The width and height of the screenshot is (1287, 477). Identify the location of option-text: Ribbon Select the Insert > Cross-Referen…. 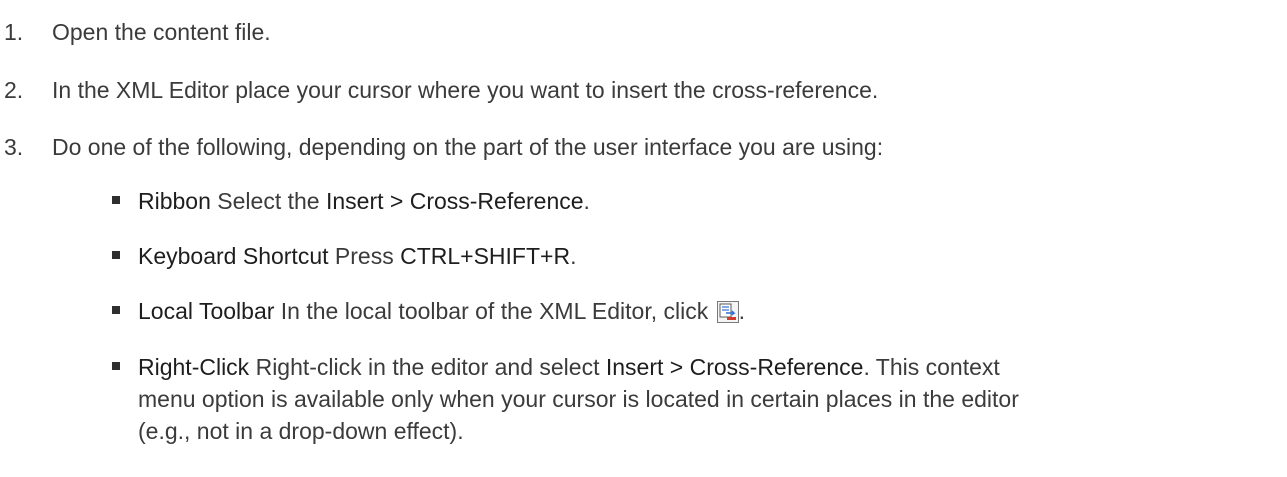
(712, 201).